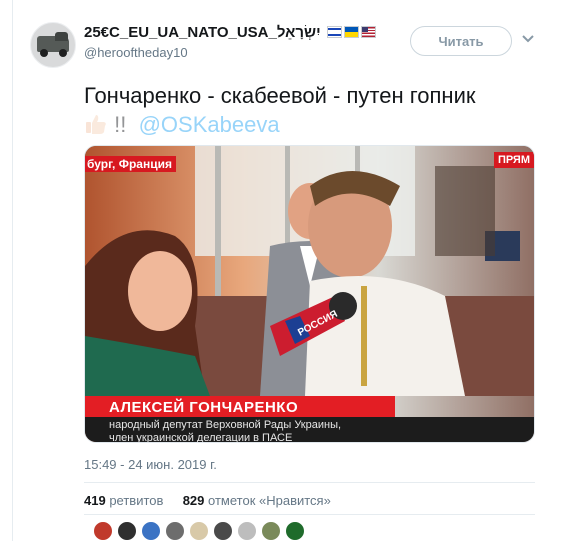  What do you see at coordinates (269, 500) in the screenshot?
I see `likes-label: отметок «Нравится»` at bounding box center [269, 500].